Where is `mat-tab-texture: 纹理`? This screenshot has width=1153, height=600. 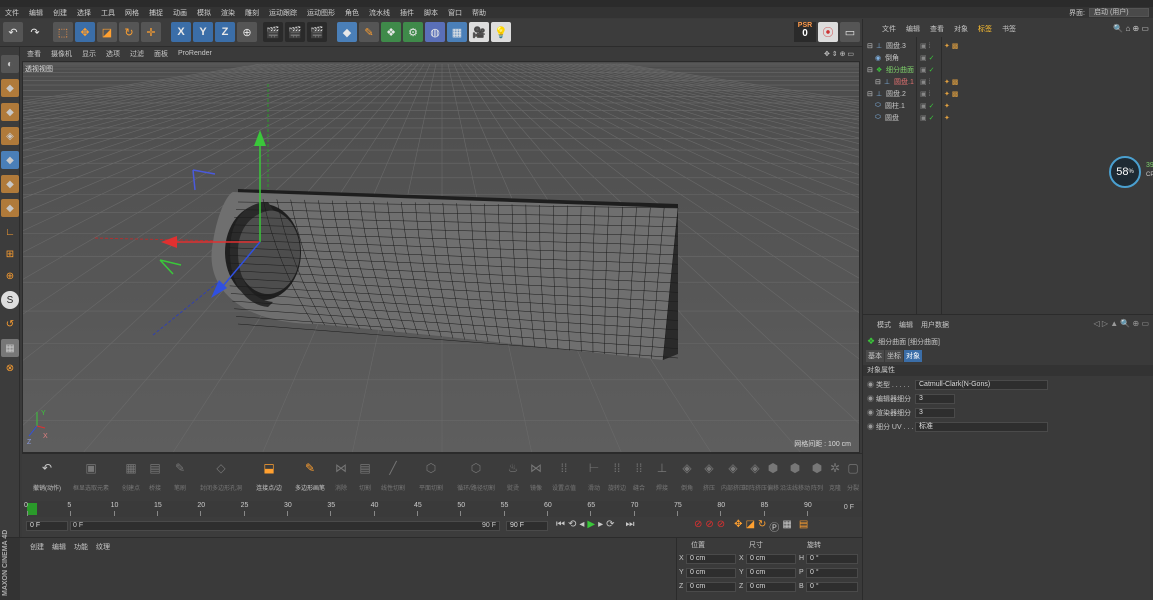 mat-tab-texture: 纹理 is located at coordinates (103, 547).